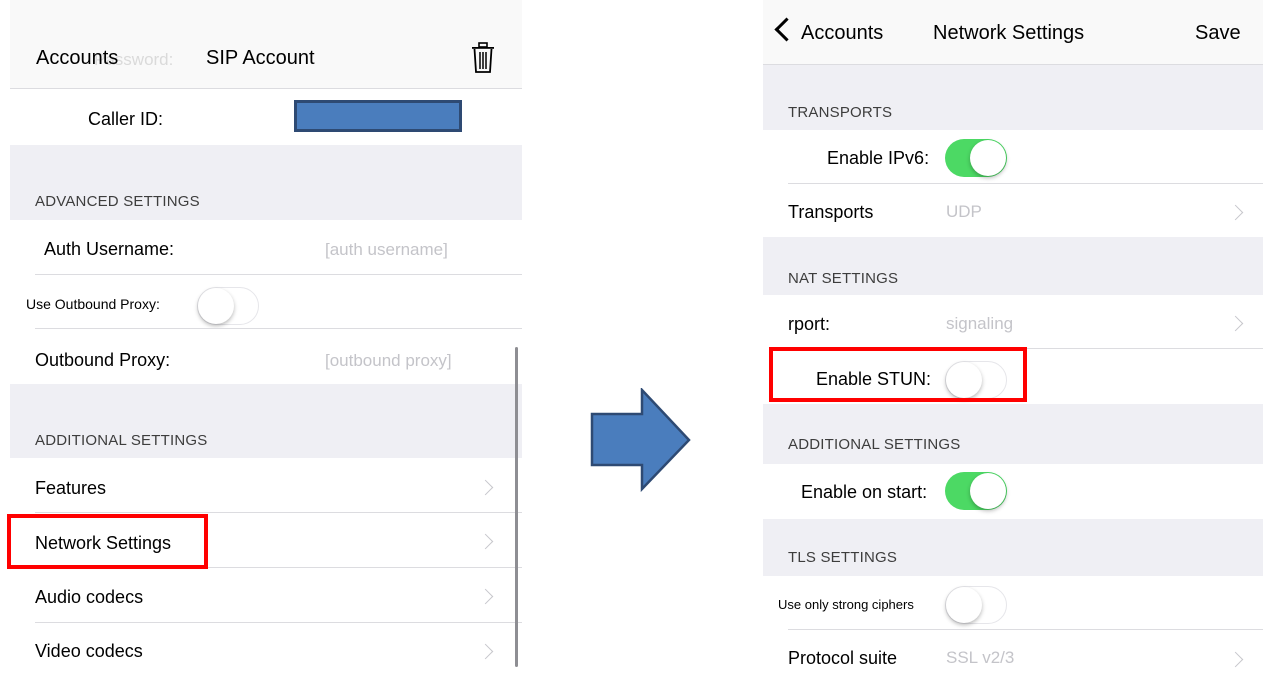 The height and width of the screenshot is (681, 1263). What do you see at coordinates (976, 491) in the screenshot?
I see `enable-on-start-switch` at bounding box center [976, 491].